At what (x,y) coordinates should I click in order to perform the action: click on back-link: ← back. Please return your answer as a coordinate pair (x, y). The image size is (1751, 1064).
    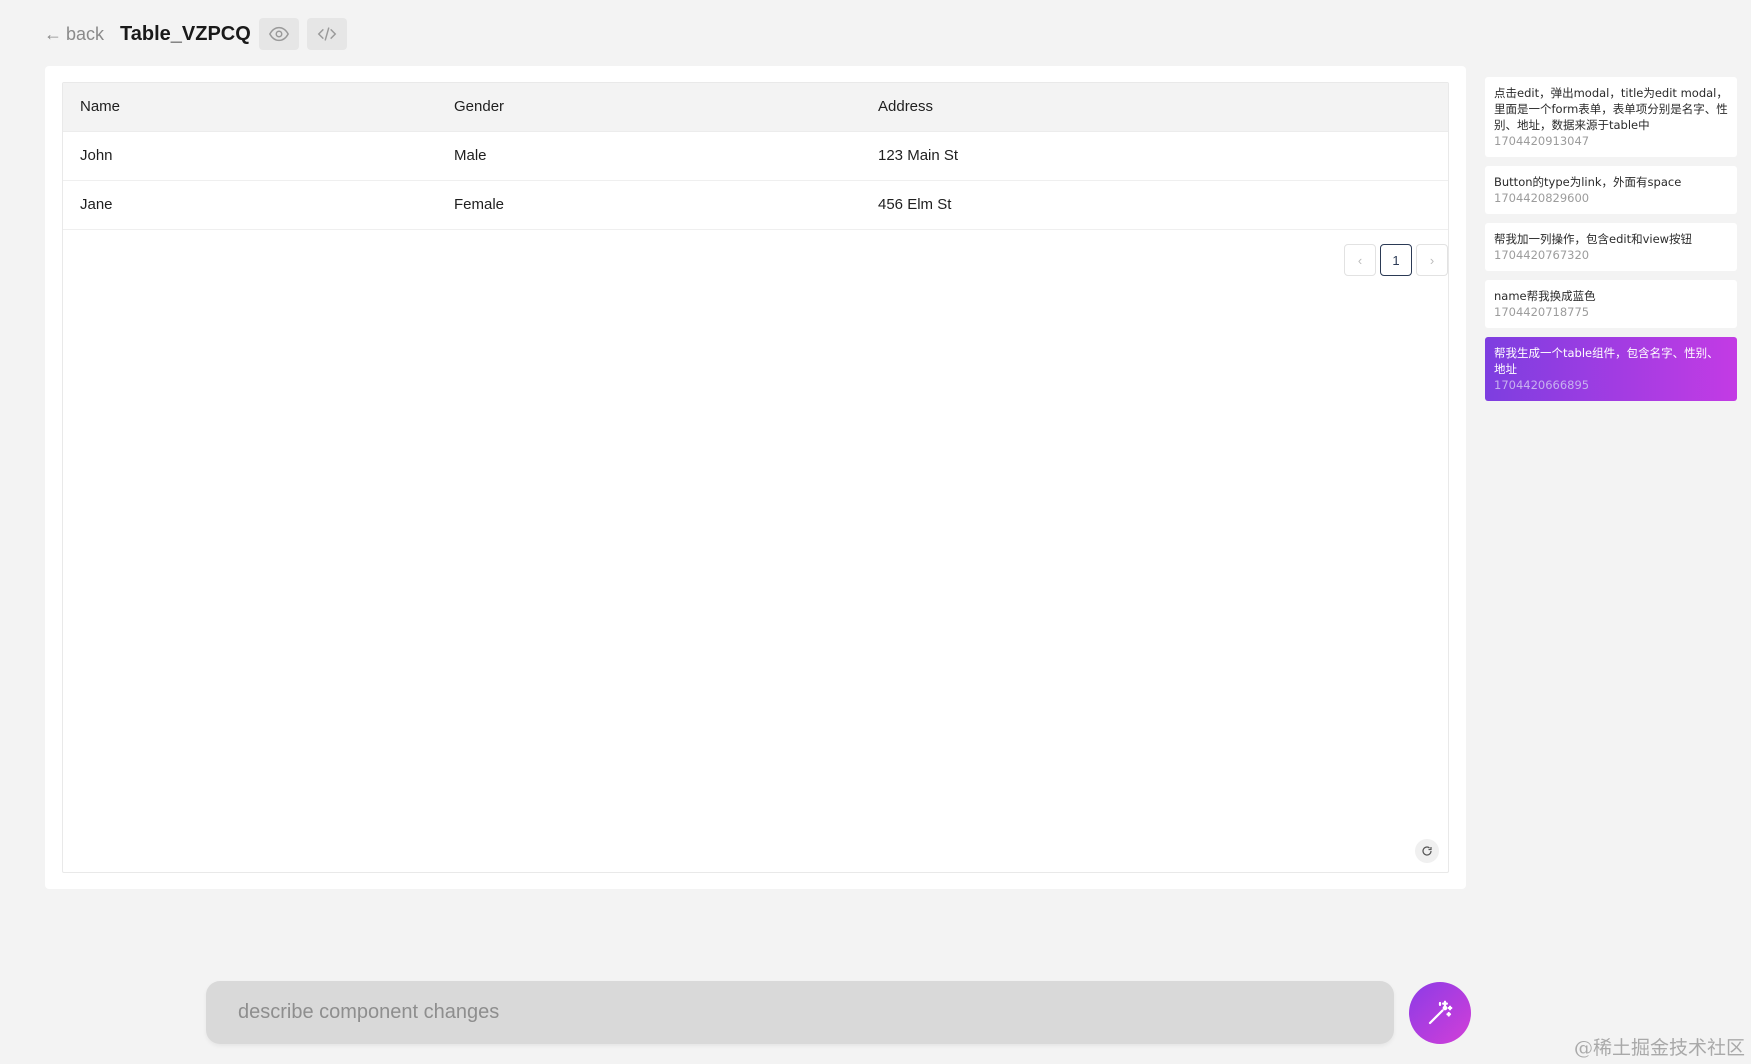
    Looking at the image, I should click on (74, 34).